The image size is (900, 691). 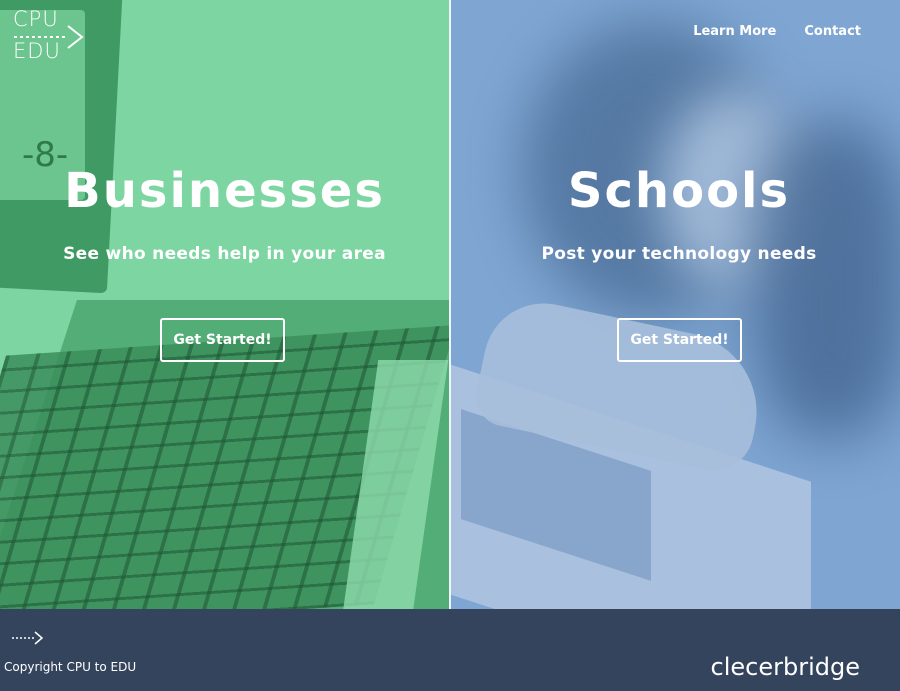 What do you see at coordinates (832, 31) in the screenshot?
I see `nav-contact: Contact` at bounding box center [832, 31].